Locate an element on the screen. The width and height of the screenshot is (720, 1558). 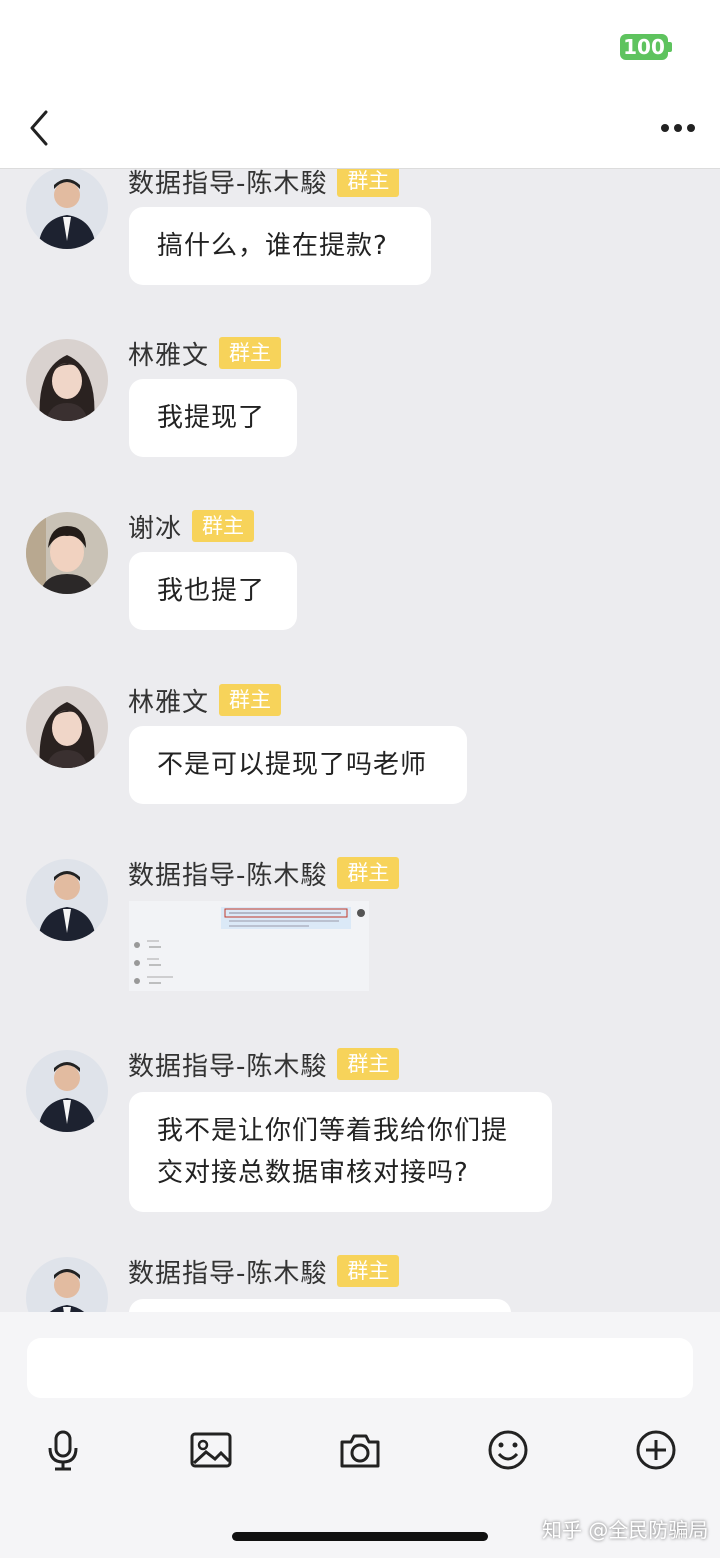
microphone-icon is located at coordinates (63, 1450).